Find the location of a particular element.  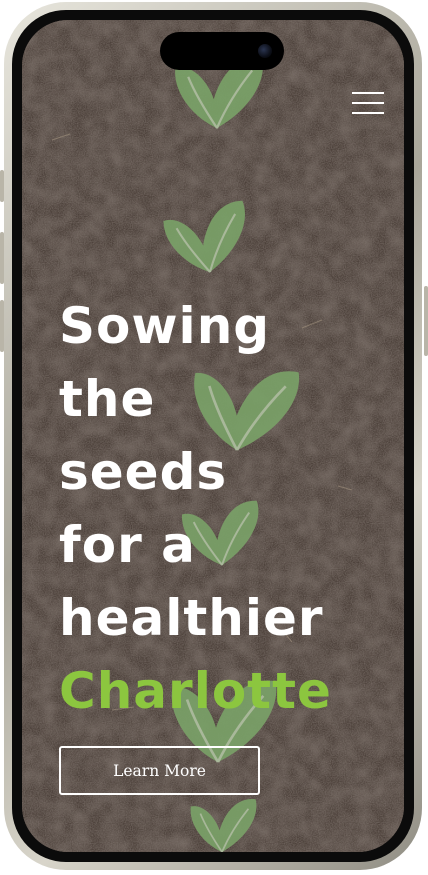

learn-more-button: Learn More is located at coordinates (159, 770).